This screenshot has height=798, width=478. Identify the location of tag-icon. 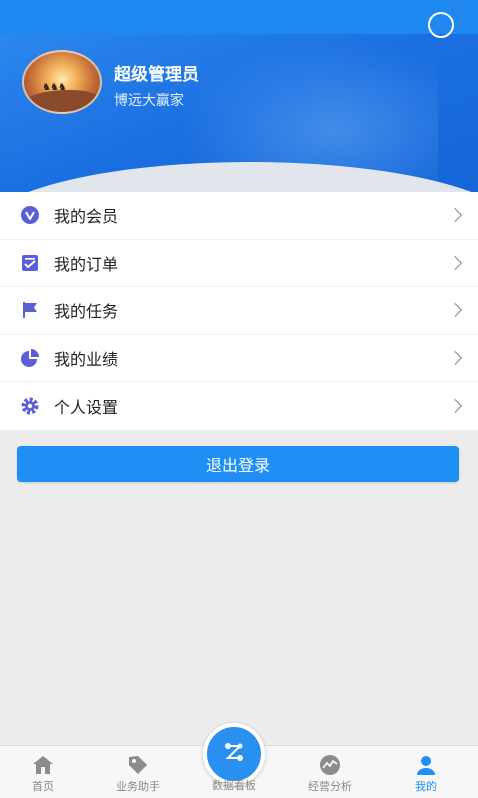
(138, 765).